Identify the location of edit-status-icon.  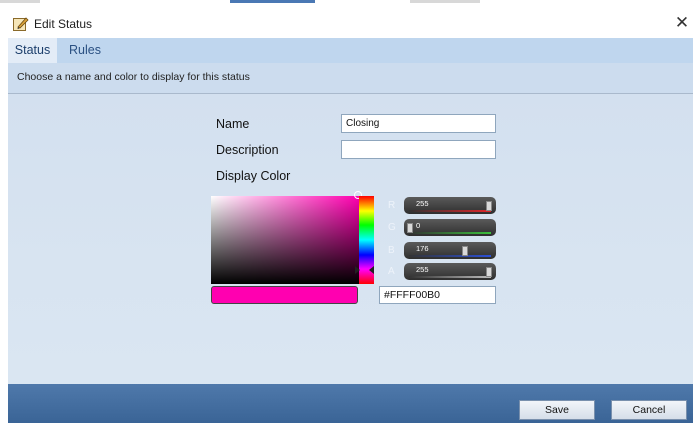
(21, 24).